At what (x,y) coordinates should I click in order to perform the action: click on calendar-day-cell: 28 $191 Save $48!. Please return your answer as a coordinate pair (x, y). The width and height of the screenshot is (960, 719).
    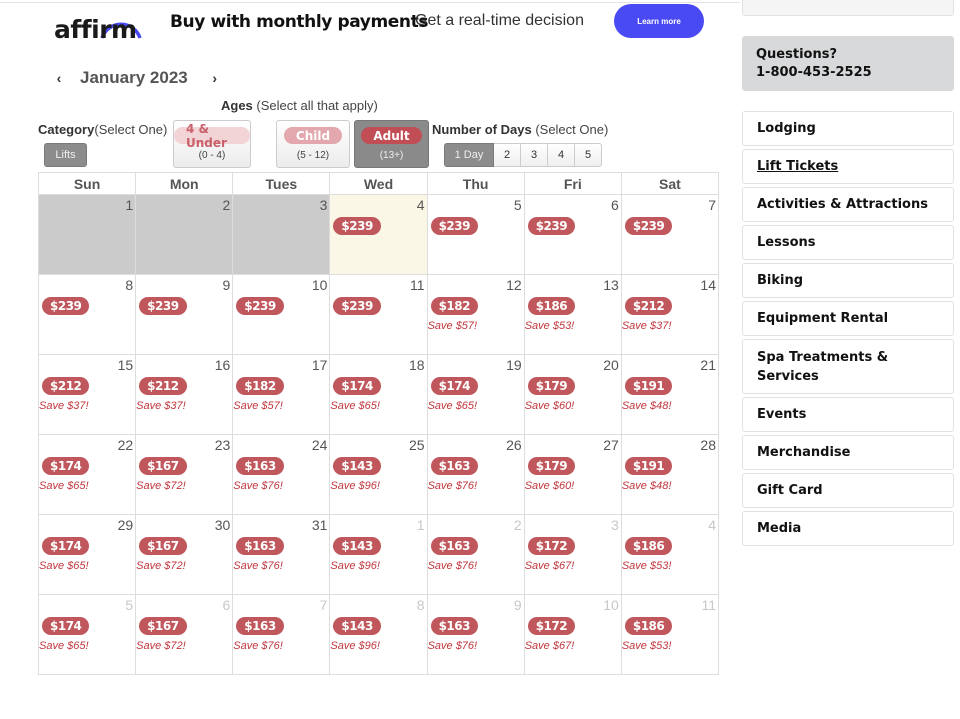
    Looking at the image, I should click on (670, 474).